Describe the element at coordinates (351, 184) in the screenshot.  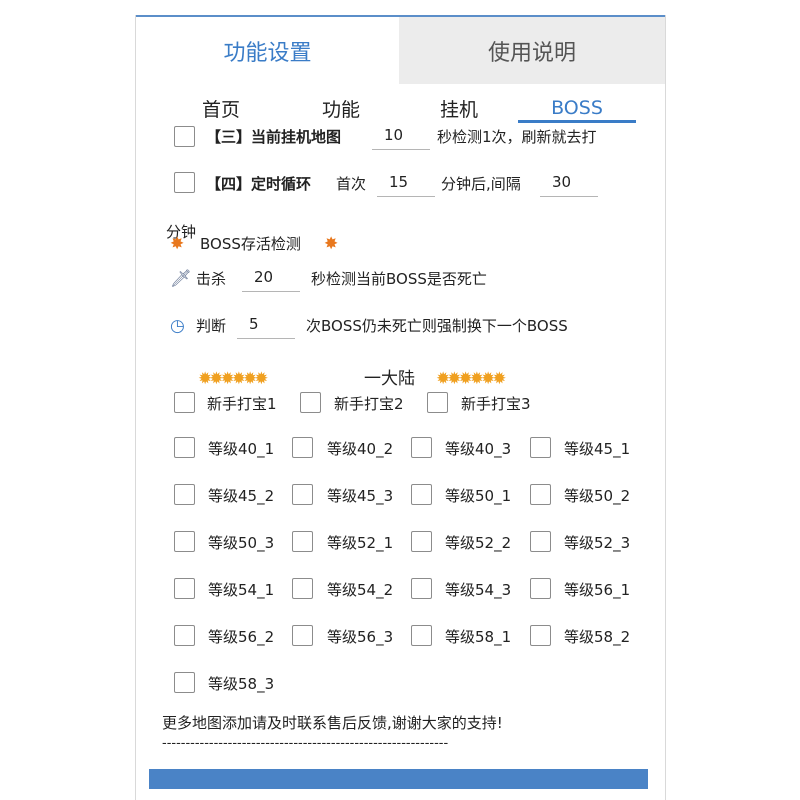
I see `first-label: 首次` at that location.